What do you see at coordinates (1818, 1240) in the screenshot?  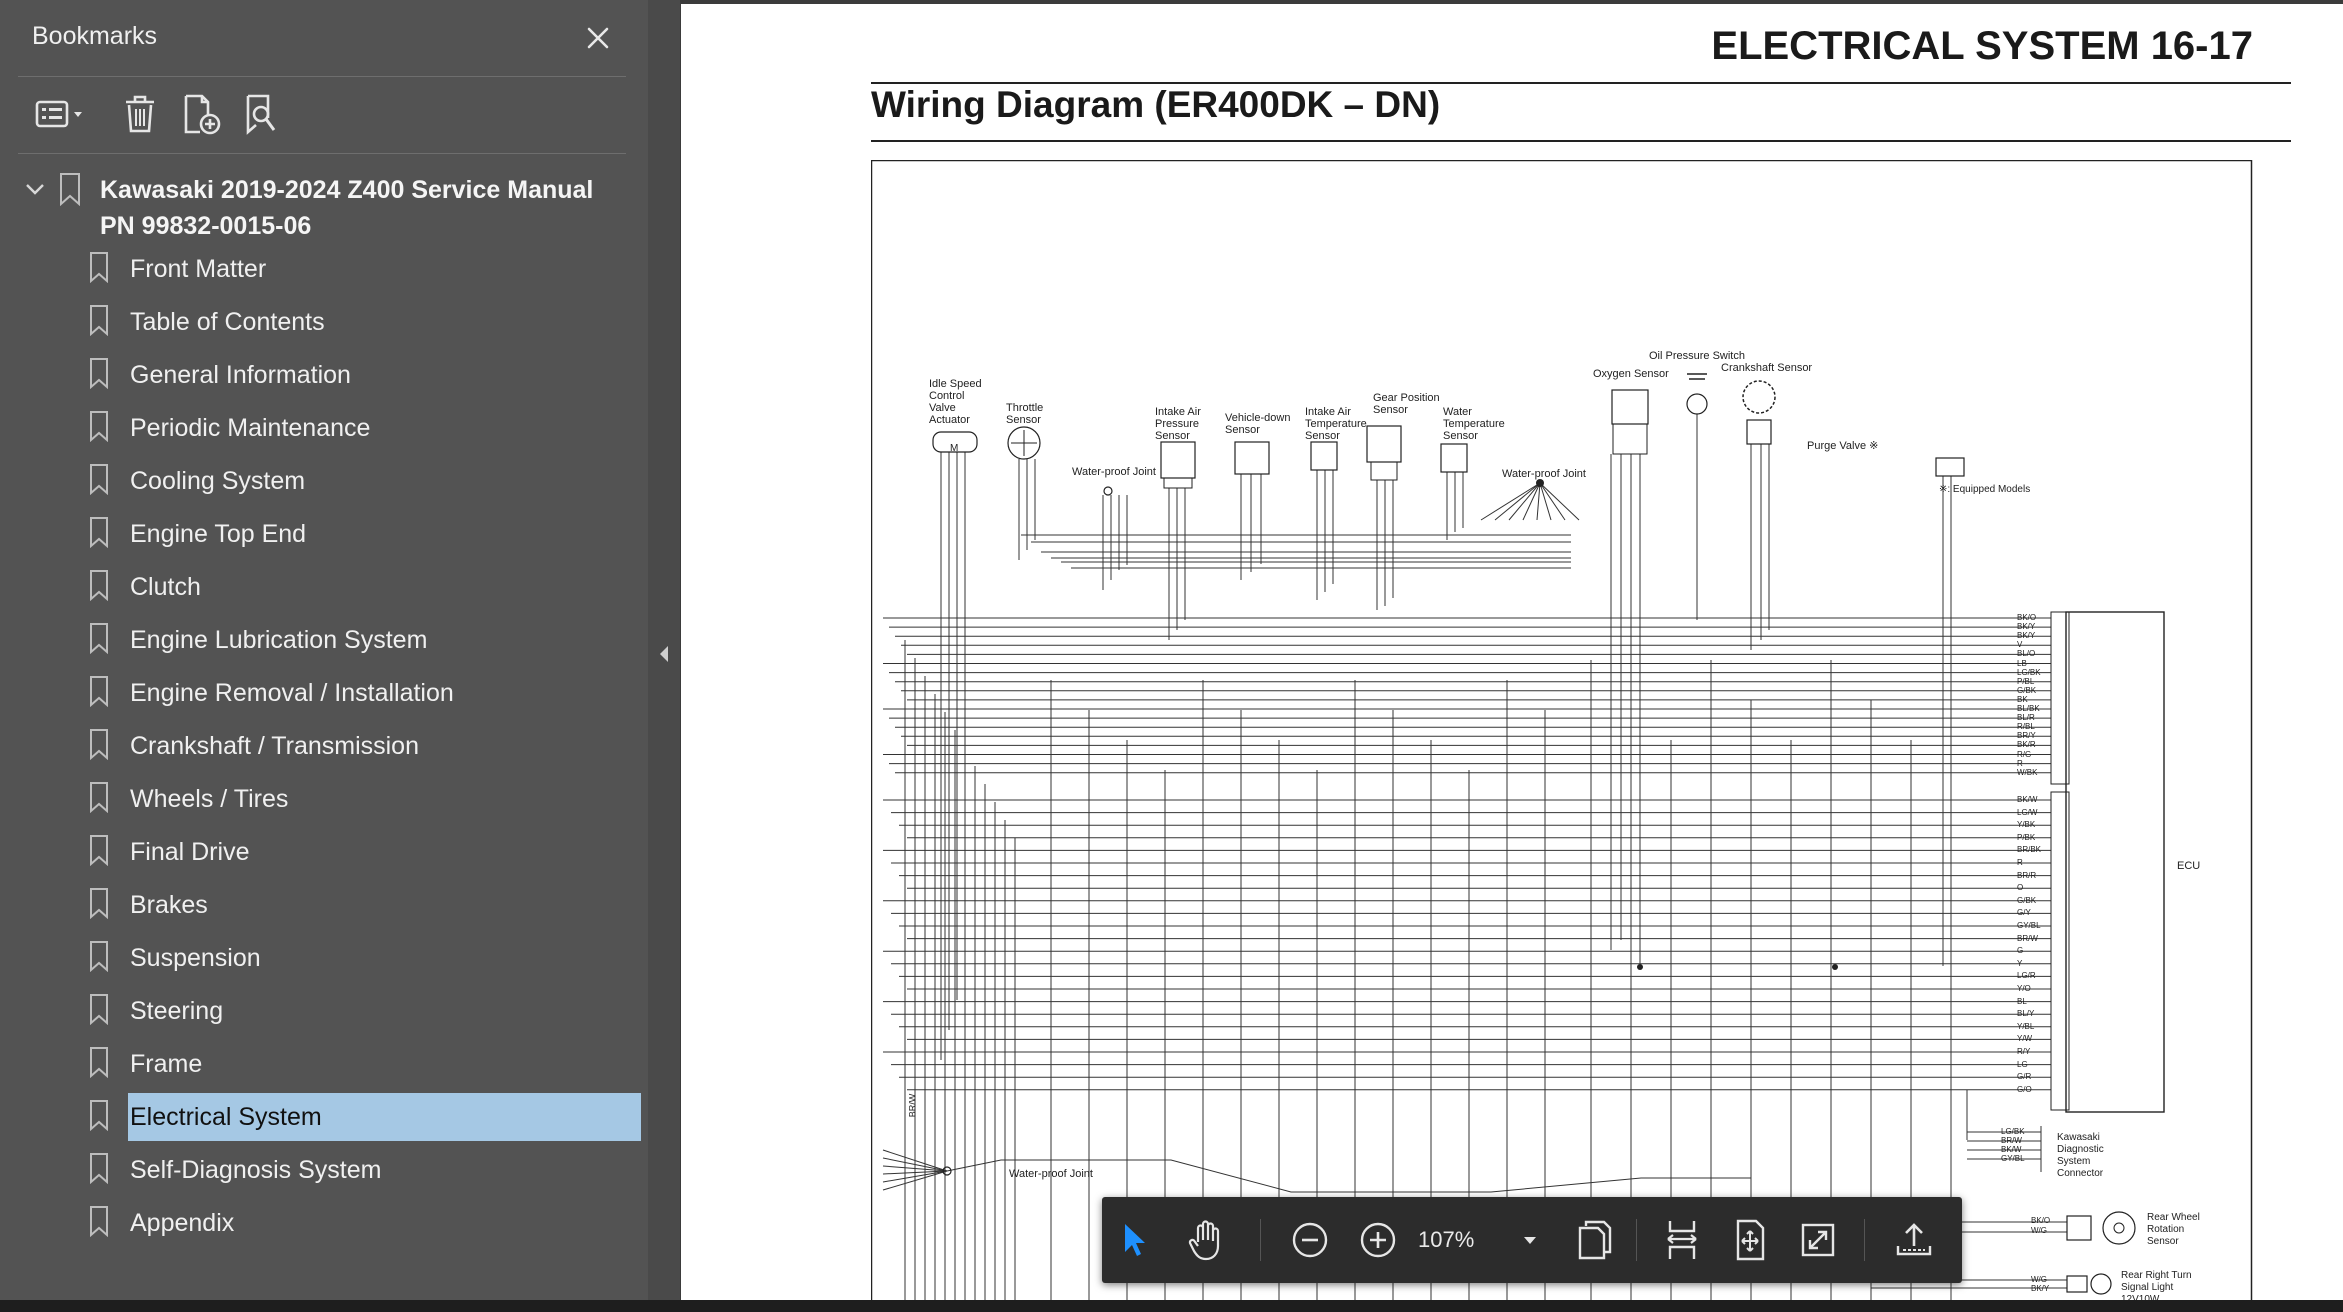 I see `fullscreen-button` at bounding box center [1818, 1240].